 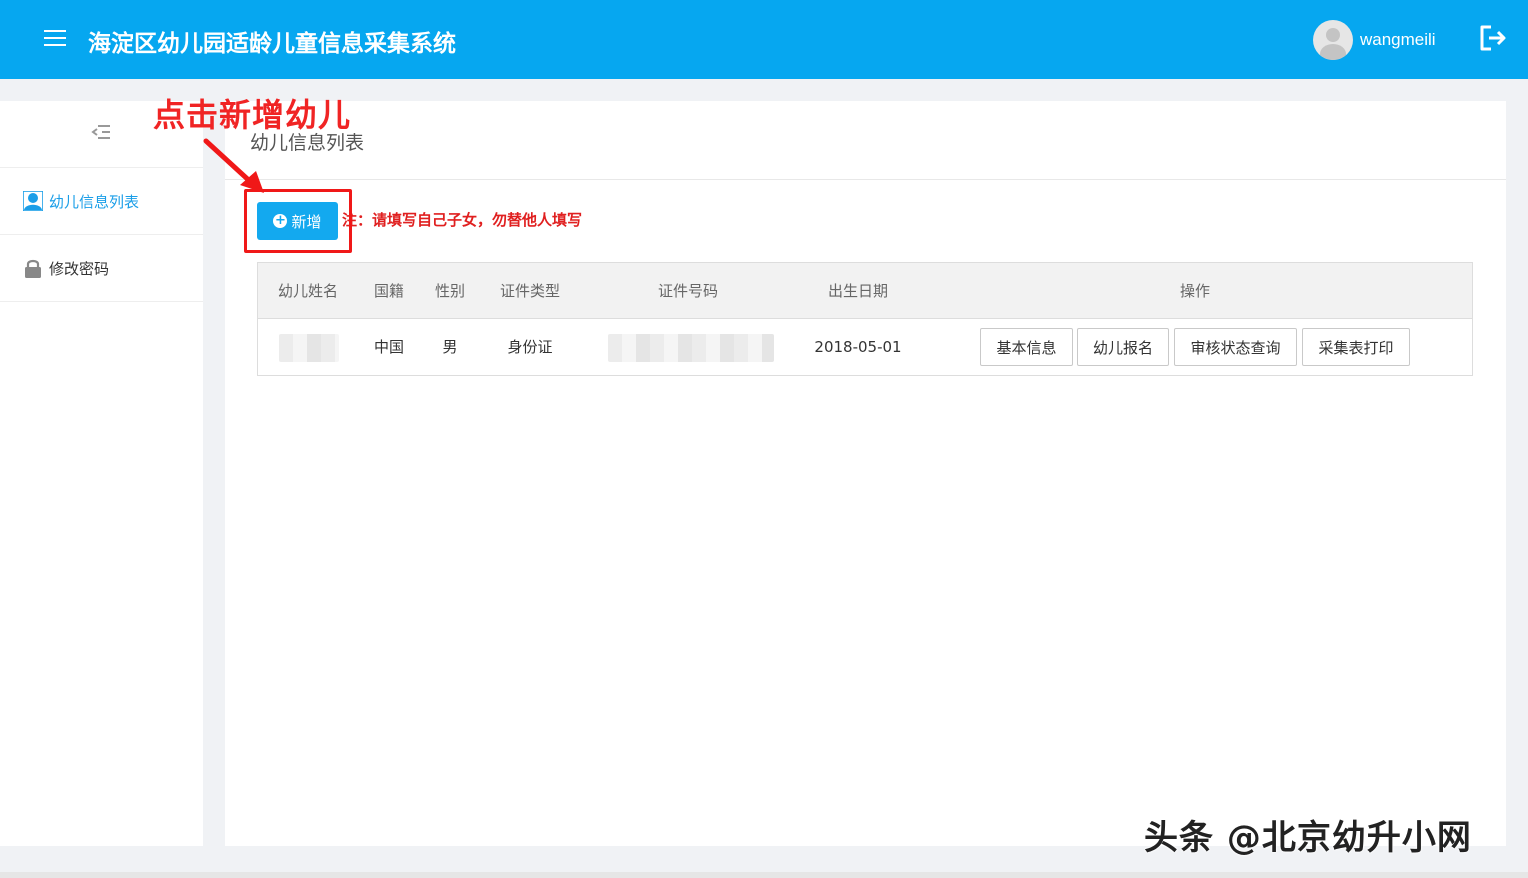 What do you see at coordinates (764, 875) in the screenshot?
I see `bottom-scrollbar` at bounding box center [764, 875].